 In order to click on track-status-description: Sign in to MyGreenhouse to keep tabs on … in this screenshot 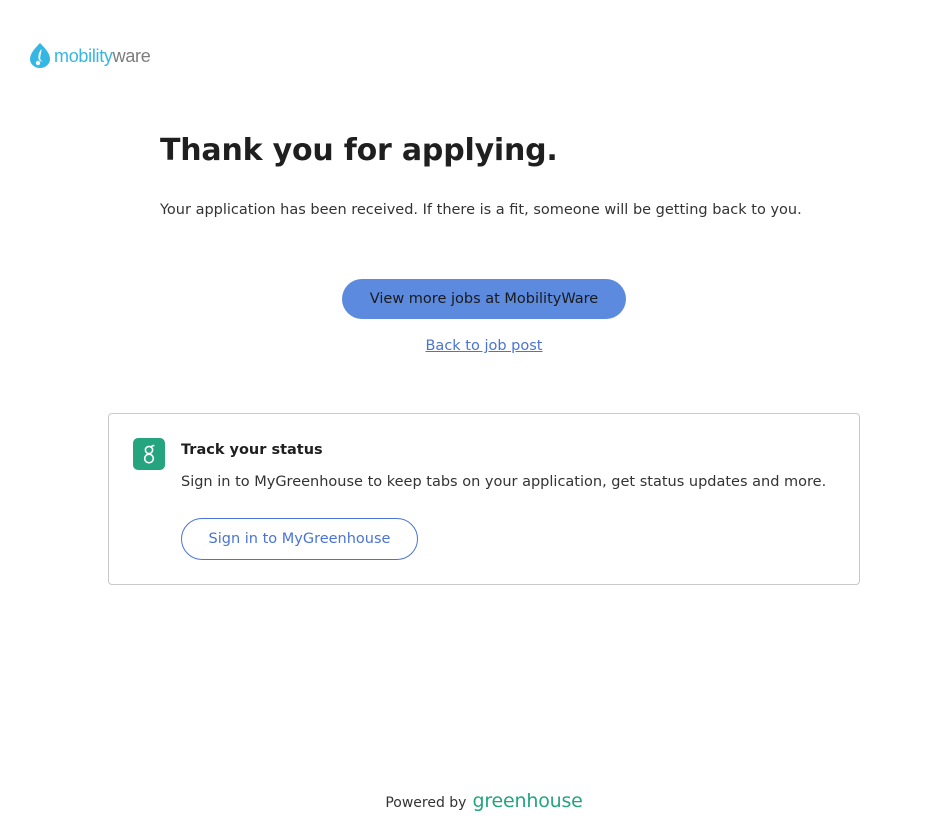, I will do `click(504, 482)`.